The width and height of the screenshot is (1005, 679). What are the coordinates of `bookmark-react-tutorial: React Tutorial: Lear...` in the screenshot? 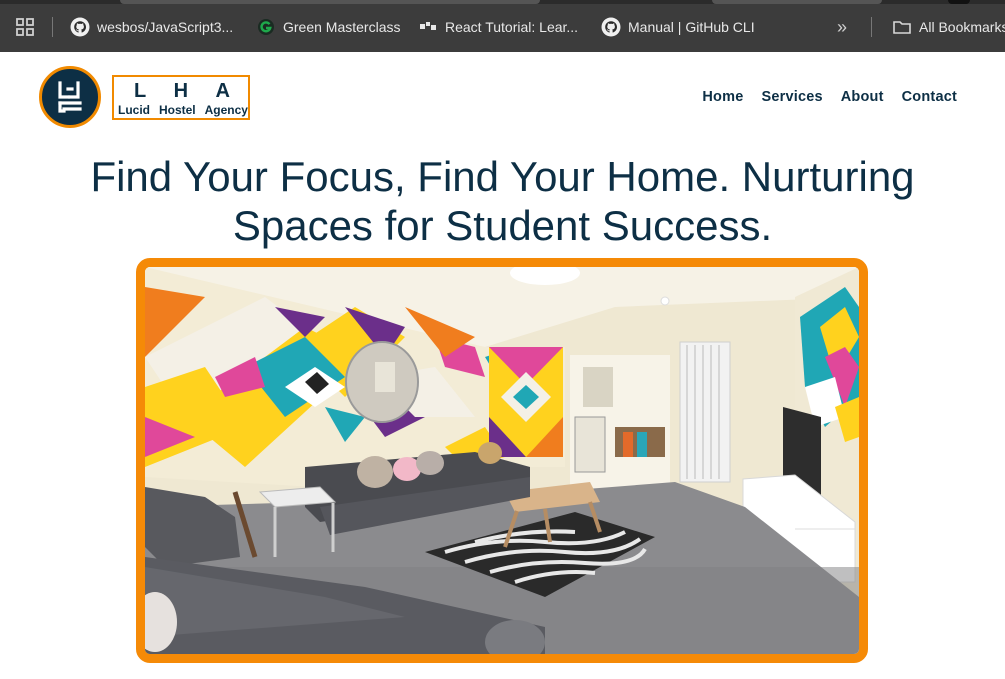 It's located at (498, 27).